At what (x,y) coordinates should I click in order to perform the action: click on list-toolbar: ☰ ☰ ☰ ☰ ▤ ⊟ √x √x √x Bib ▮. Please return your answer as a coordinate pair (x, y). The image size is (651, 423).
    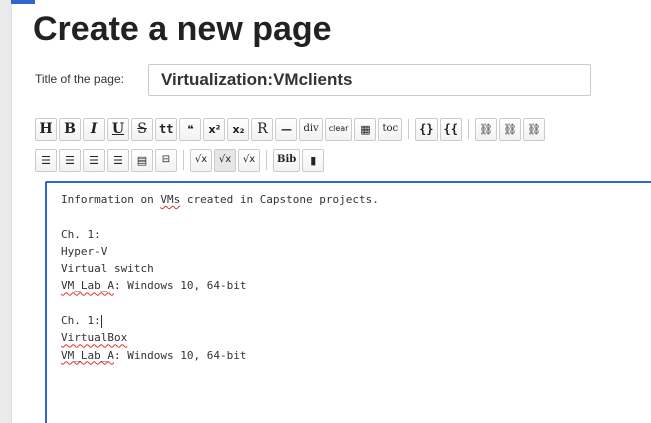
    Looking at the image, I should click on (180, 160).